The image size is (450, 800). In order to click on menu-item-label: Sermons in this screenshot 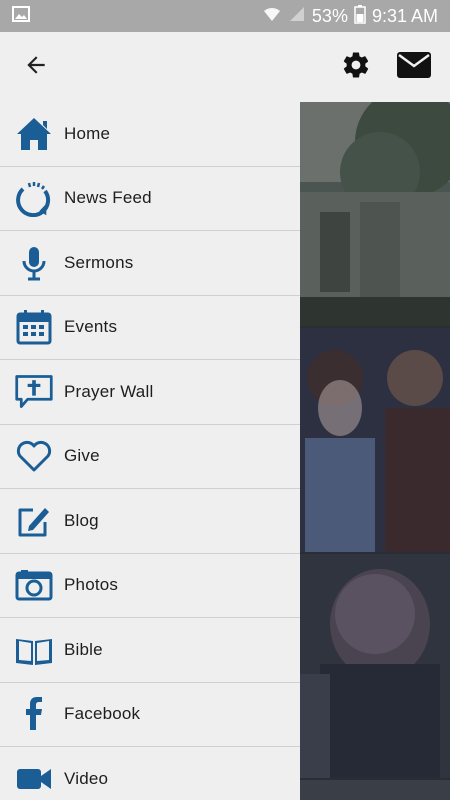, I will do `click(99, 262)`.